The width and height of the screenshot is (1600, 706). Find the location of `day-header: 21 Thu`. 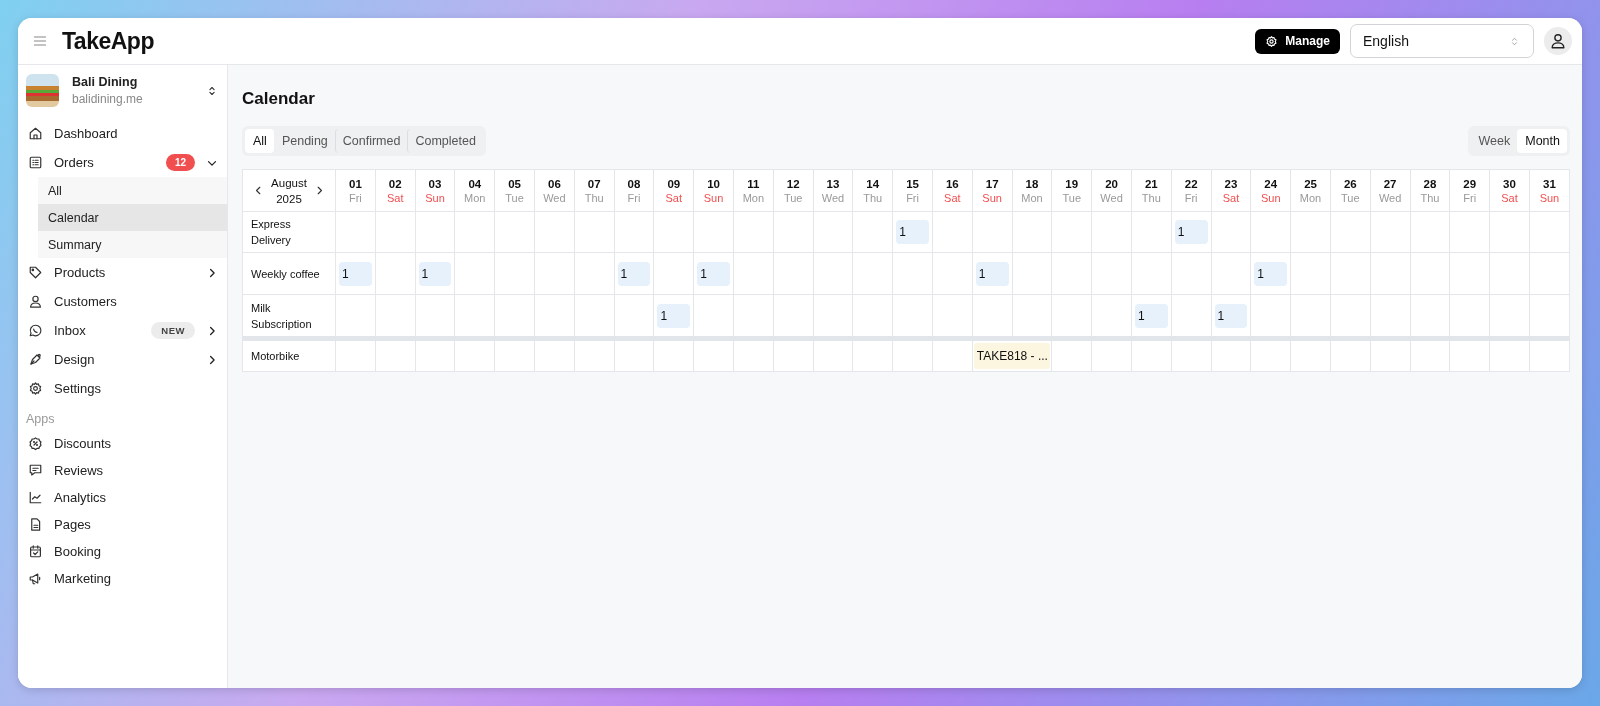

day-header: 21 Thu is located at coordinates (1151, 190).